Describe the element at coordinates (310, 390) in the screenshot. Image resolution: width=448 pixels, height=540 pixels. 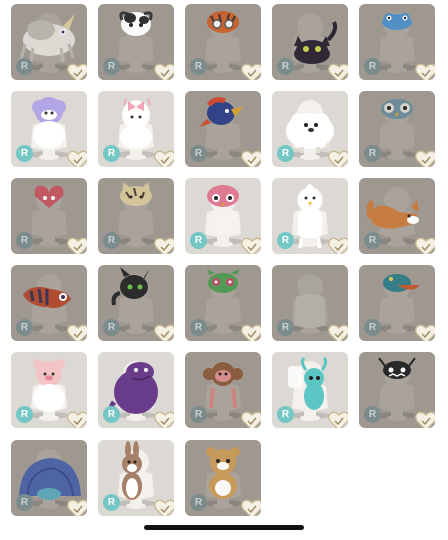
I see `costume-card-teal-fairy-costume: R` at that location.